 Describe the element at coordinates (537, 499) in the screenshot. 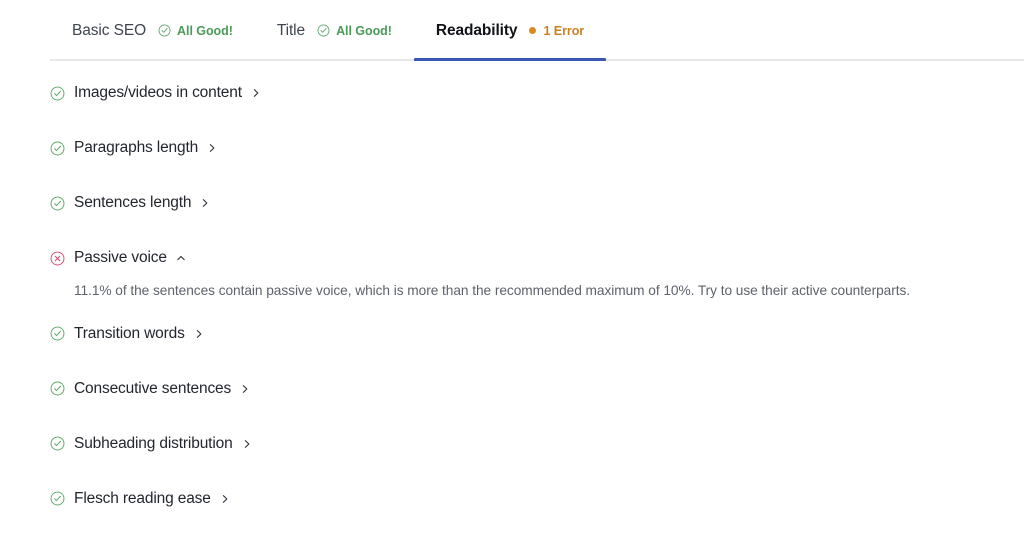

I see `check-item-toggle: Flesch reading ease` at that location.